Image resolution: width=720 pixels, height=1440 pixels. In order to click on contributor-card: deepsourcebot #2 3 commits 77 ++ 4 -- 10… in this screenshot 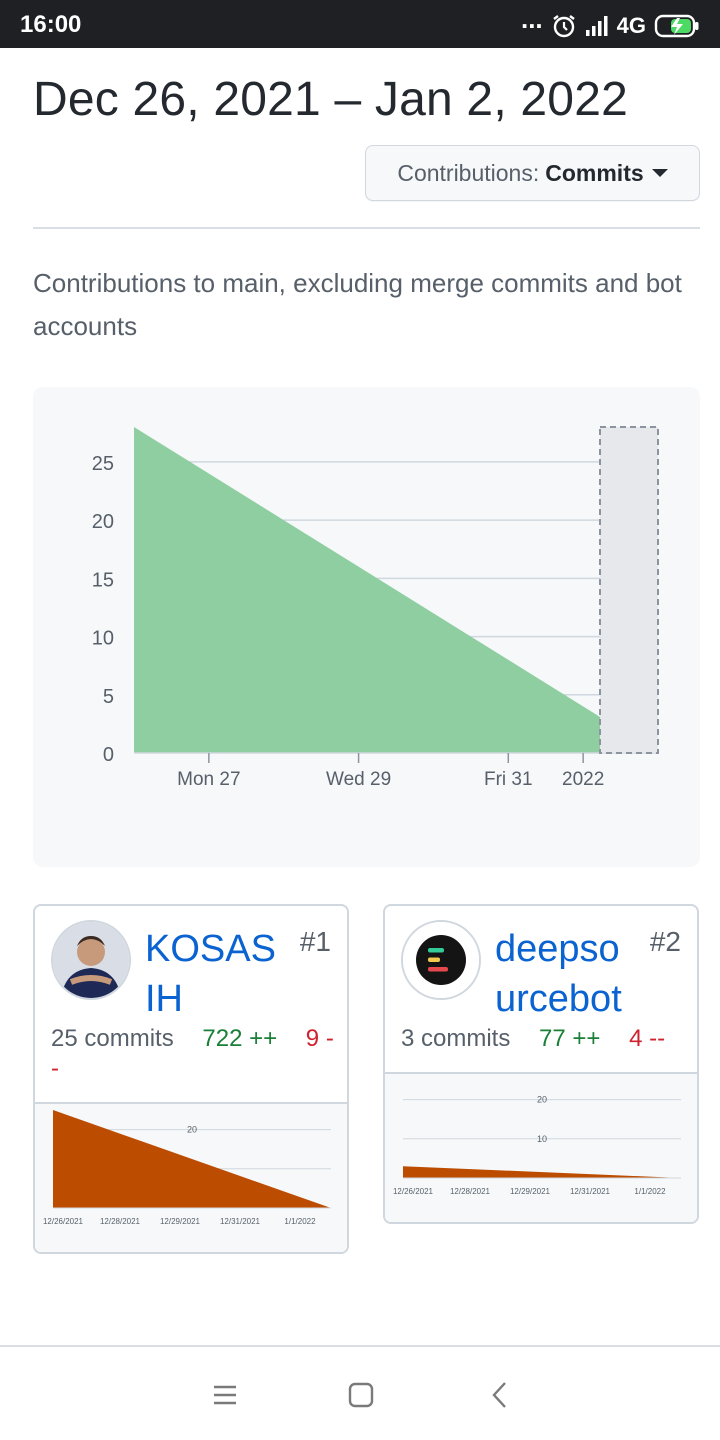, I will do `click(541, 1064)`.